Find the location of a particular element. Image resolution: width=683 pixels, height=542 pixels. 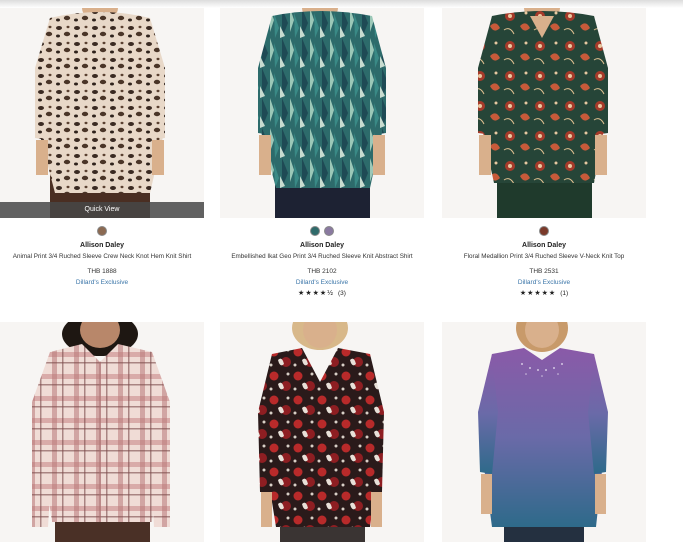

product-price: THB 2531 is located at coordinates (544, 271).